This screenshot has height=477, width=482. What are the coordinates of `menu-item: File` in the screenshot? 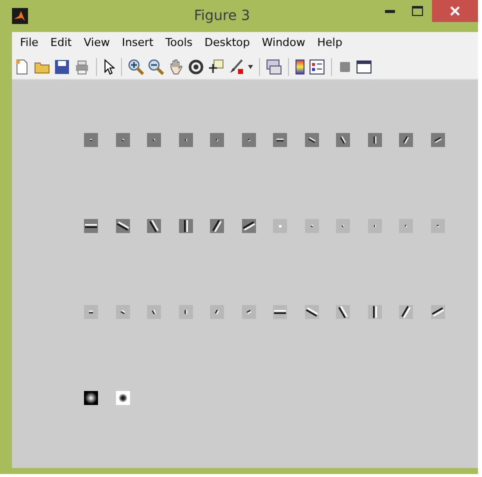 It's located at (29, 43).